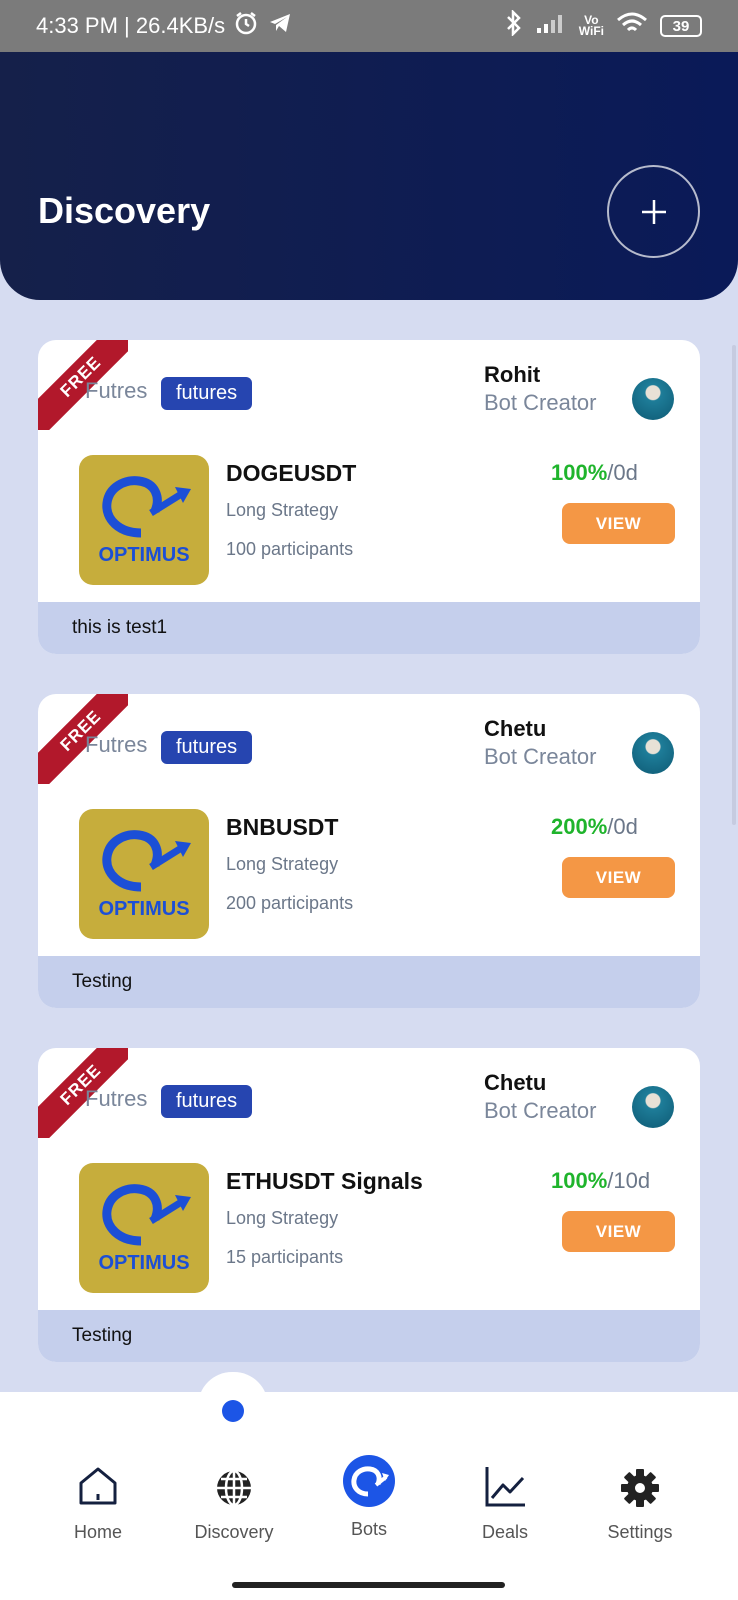 The image size is (738, 1600). I want to click on return-stat: 100%/10d, so click(600, 1181).